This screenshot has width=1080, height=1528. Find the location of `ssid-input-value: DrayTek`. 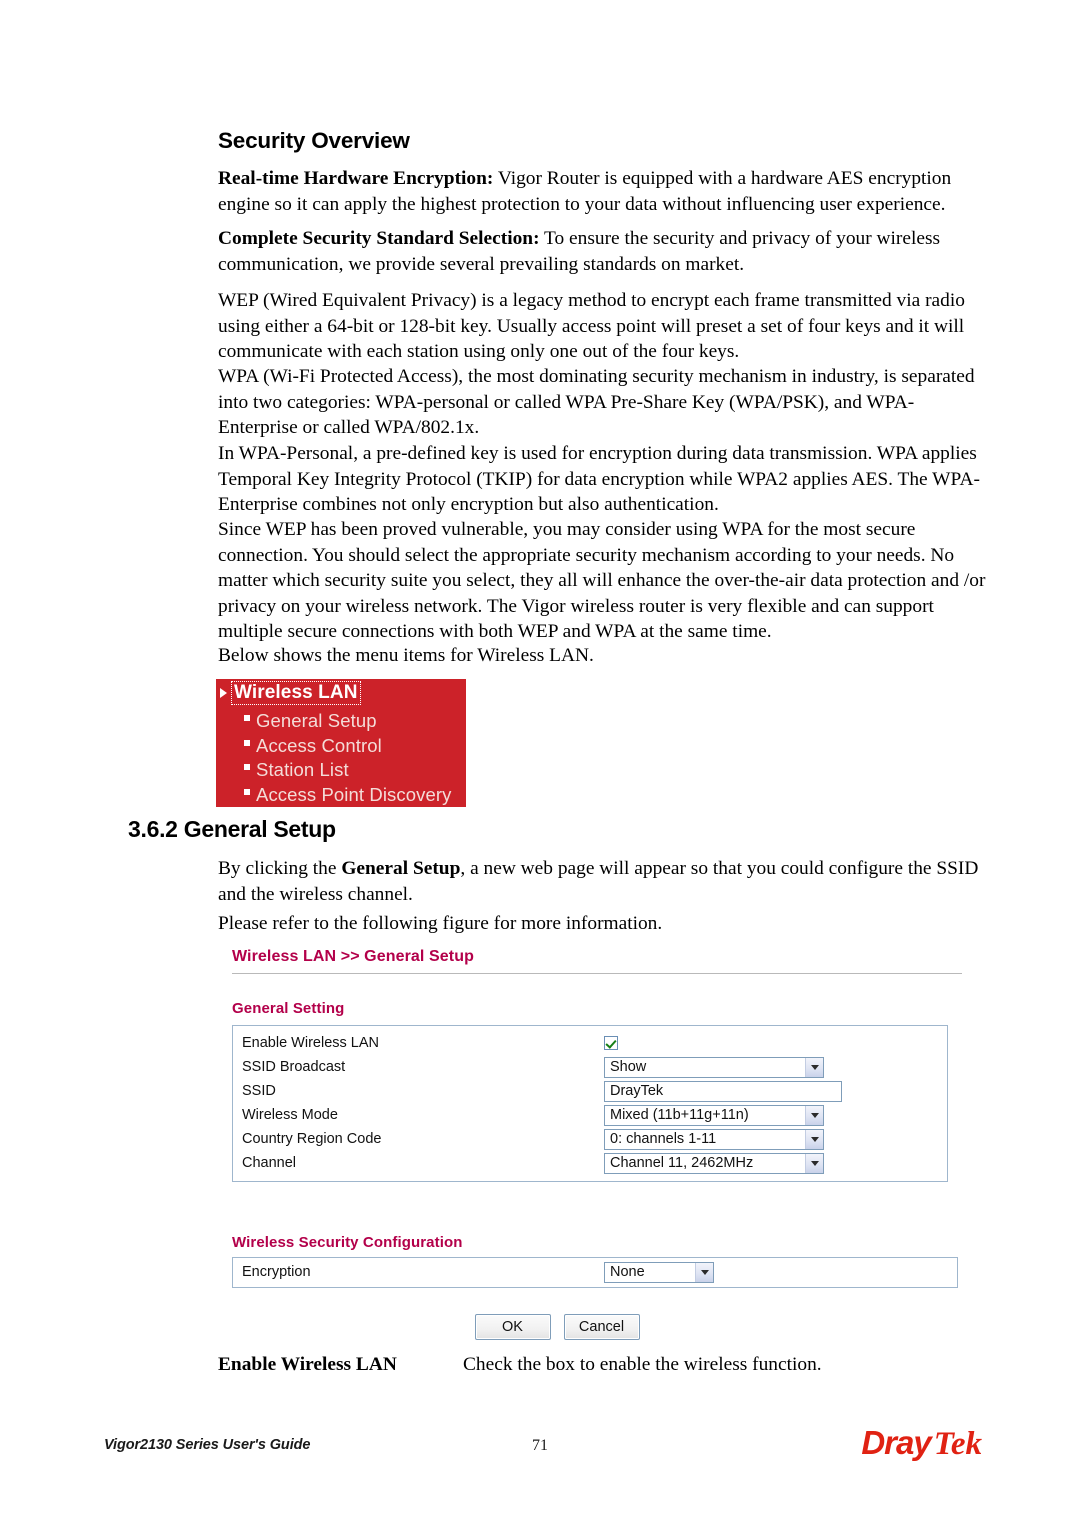

ssid-input-value: DrayTek is located at coordinates (637, 1091).